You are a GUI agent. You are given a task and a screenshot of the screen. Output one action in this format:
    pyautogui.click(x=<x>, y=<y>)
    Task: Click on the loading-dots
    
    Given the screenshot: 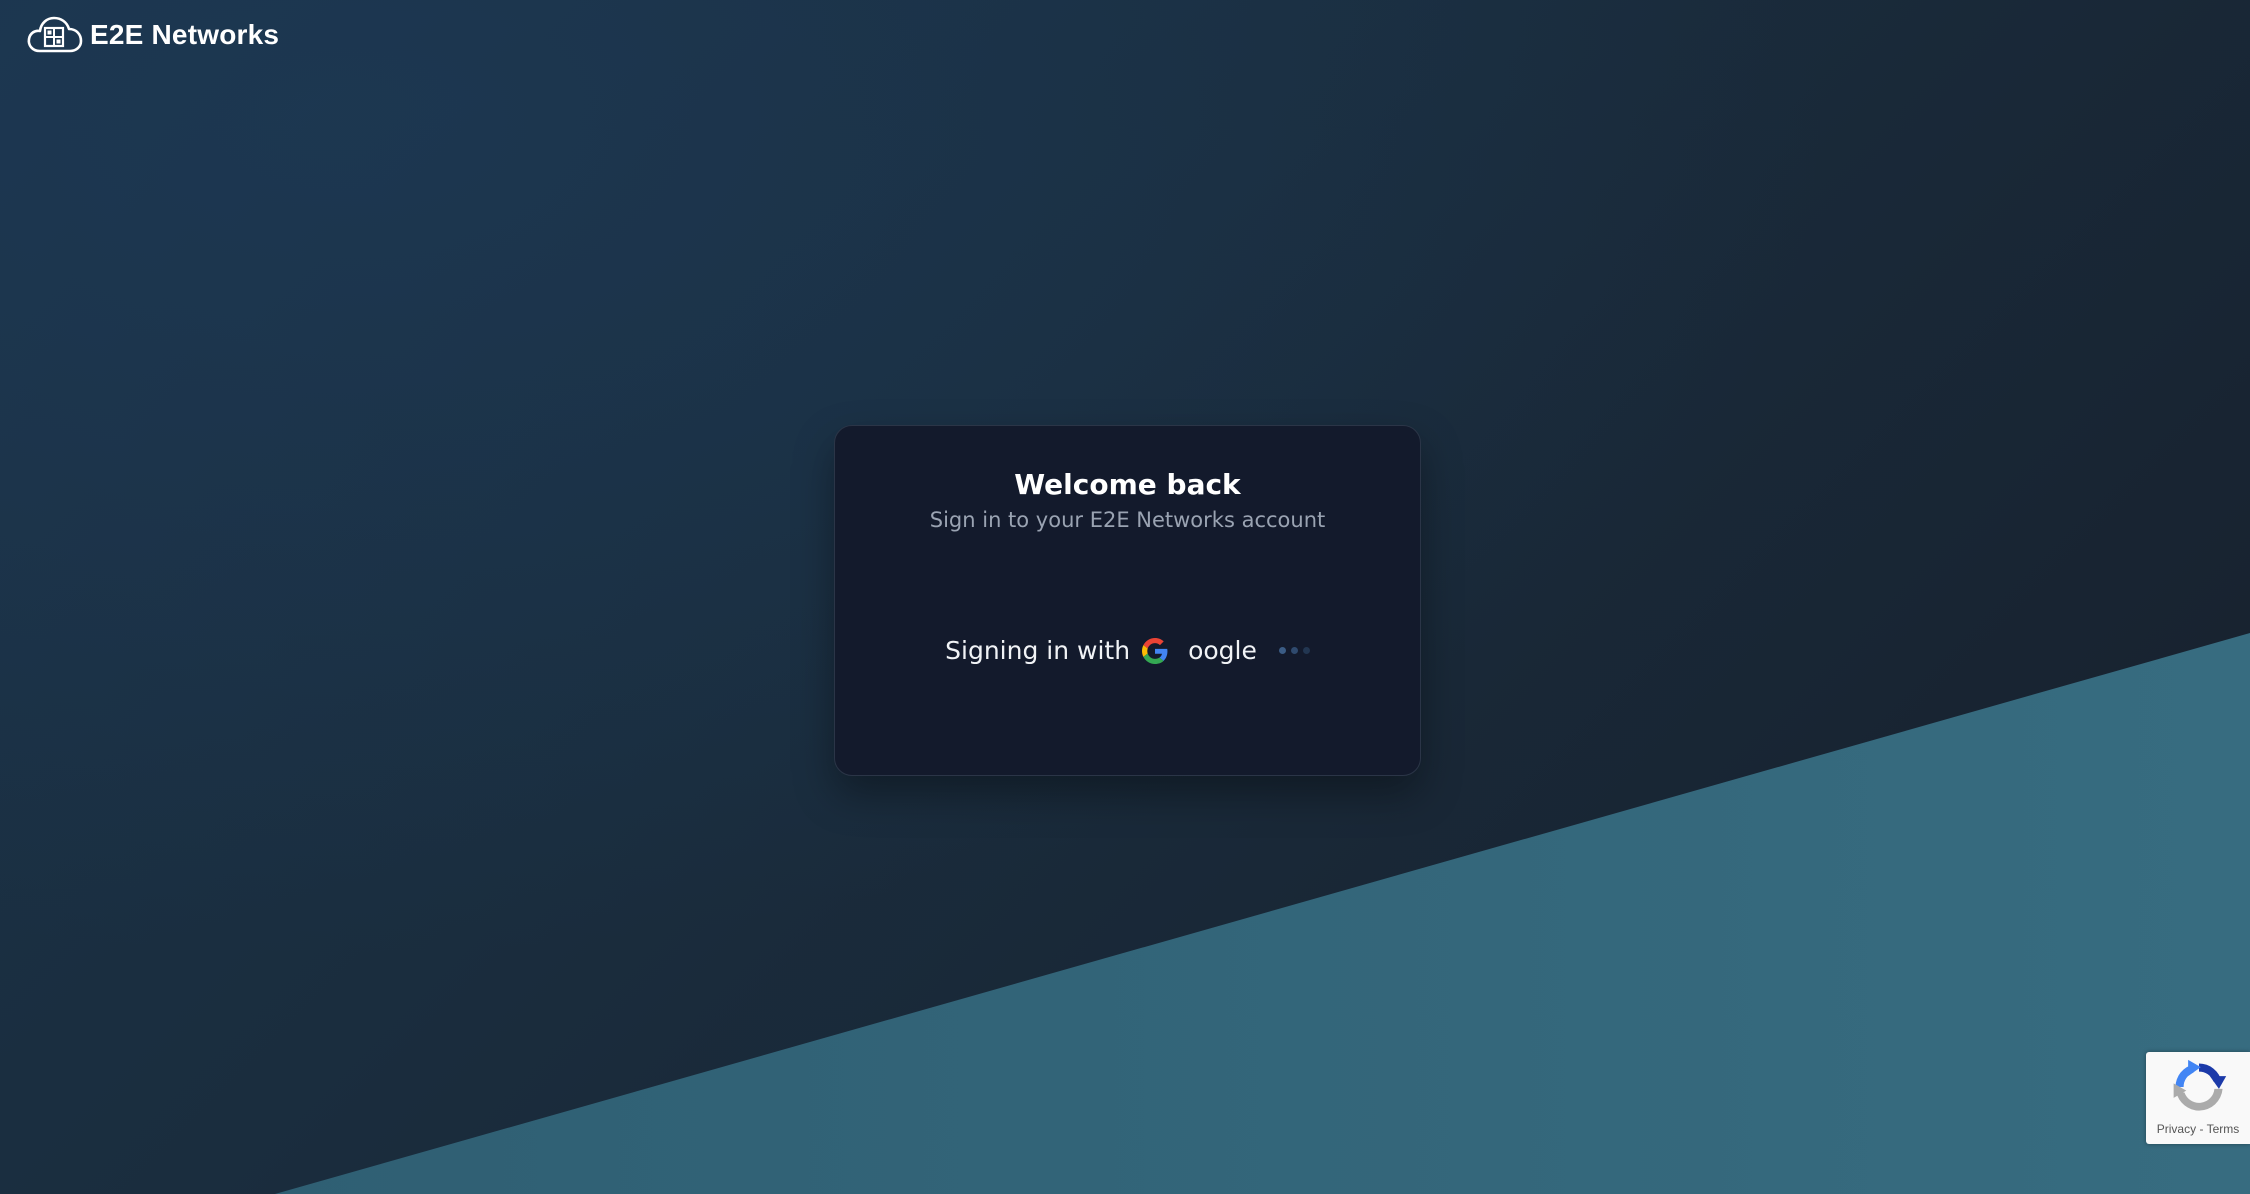 What is the action you would take?
    pyautogui.click(x=1294, y=650)
    